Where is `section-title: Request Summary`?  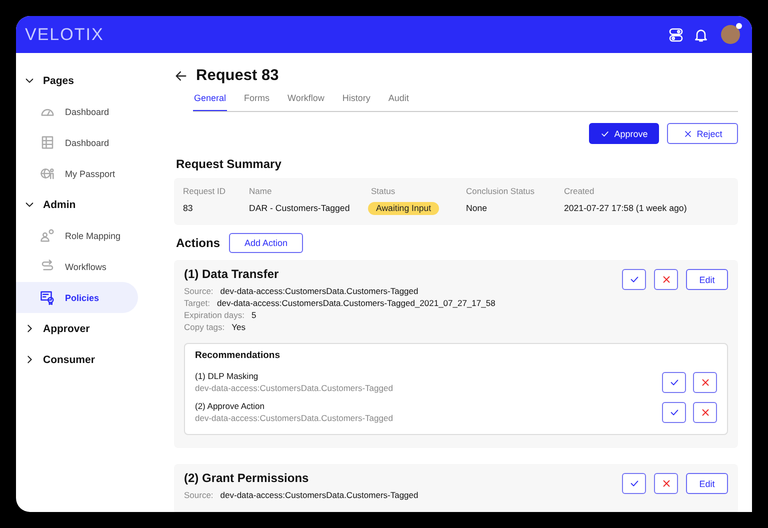 section-title: Request Summary is located at coordinates (229, 164).